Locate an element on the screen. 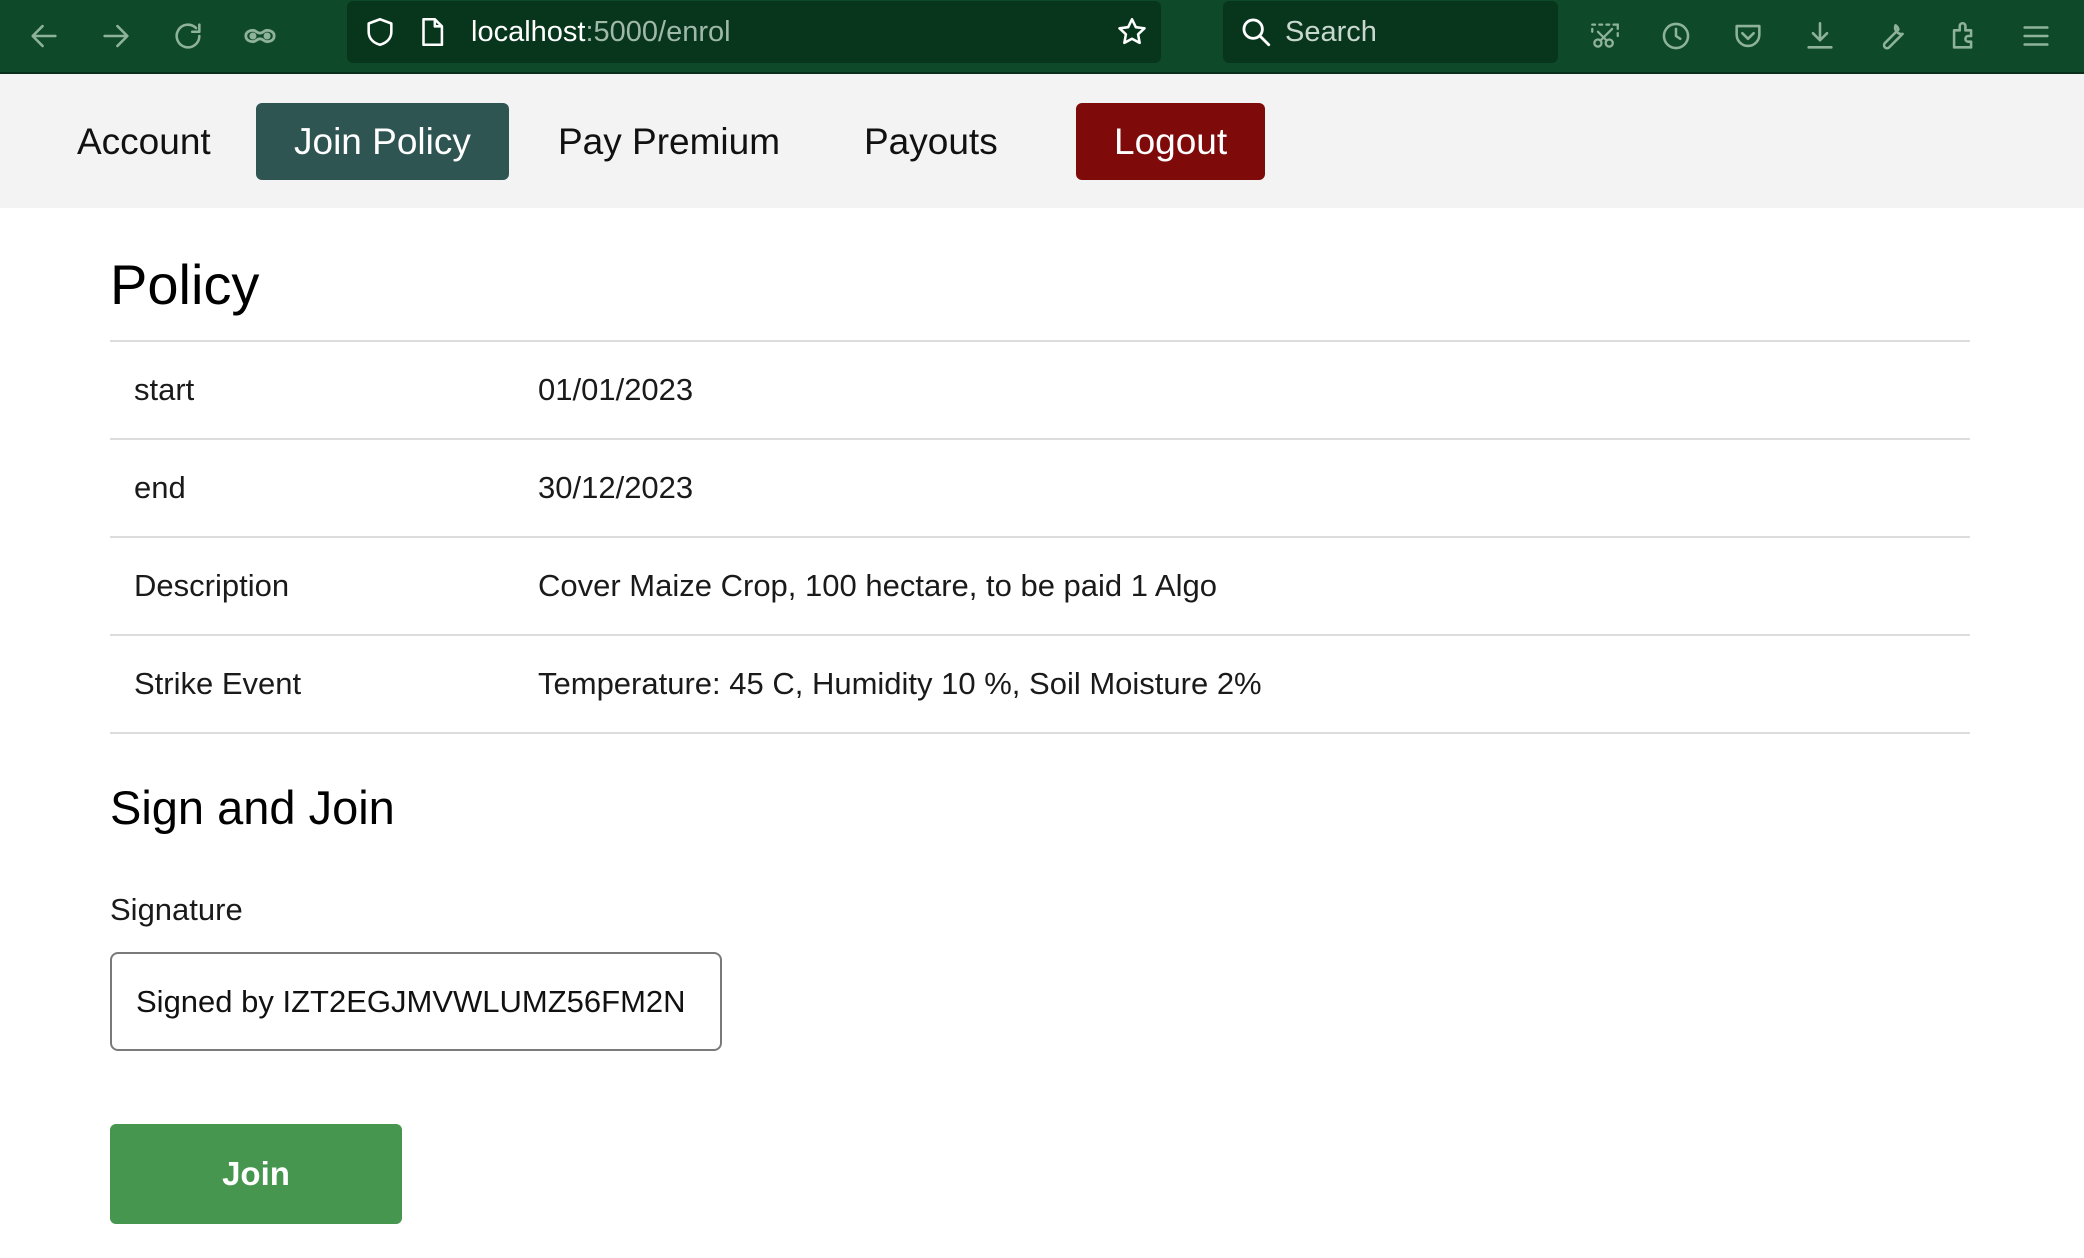 Image resolution: width=2084 pixels, height=1258 pixels. screenshot-icon is located at coordinates (1605, 36).